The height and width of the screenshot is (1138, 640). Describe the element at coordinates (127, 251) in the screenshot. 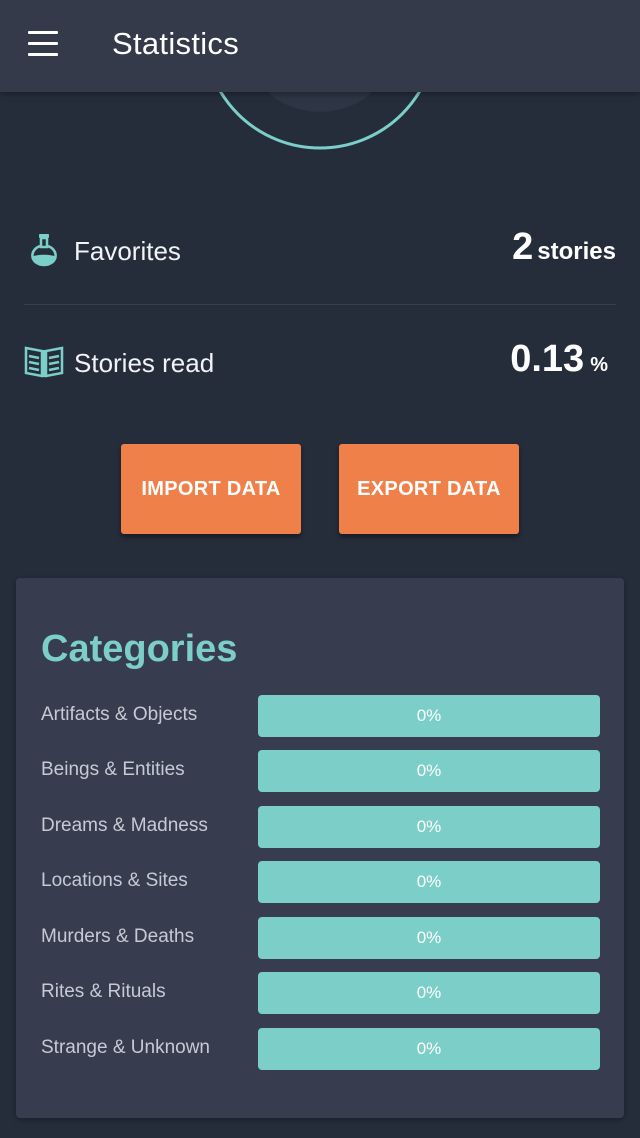

I see `favorites-label: Favorites` at that location.